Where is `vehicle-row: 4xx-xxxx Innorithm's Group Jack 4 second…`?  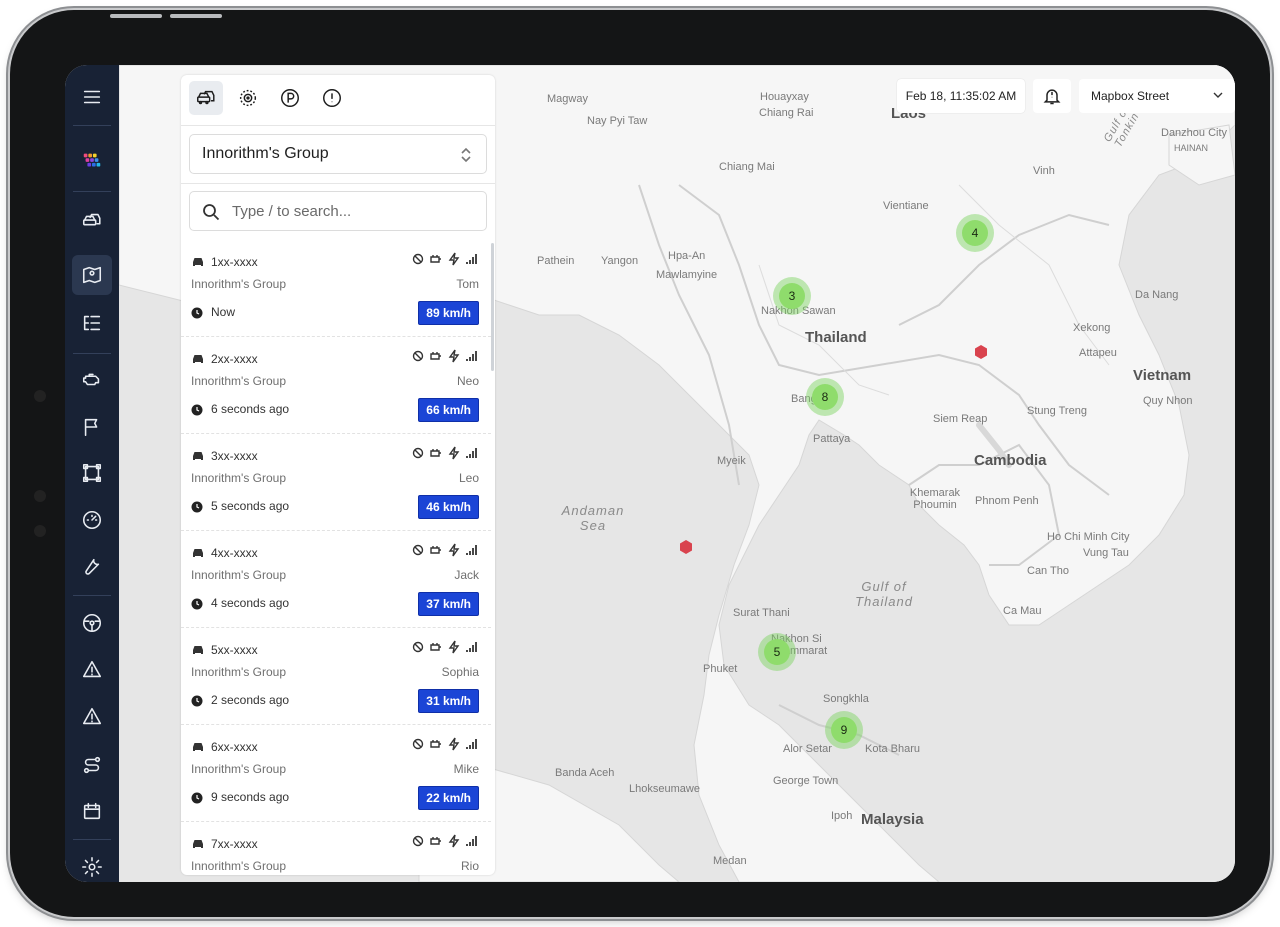 vehicle-row: 4xx-xxxx Innorithm's Group Jack 4 second… is located at coordinates (336, 579).